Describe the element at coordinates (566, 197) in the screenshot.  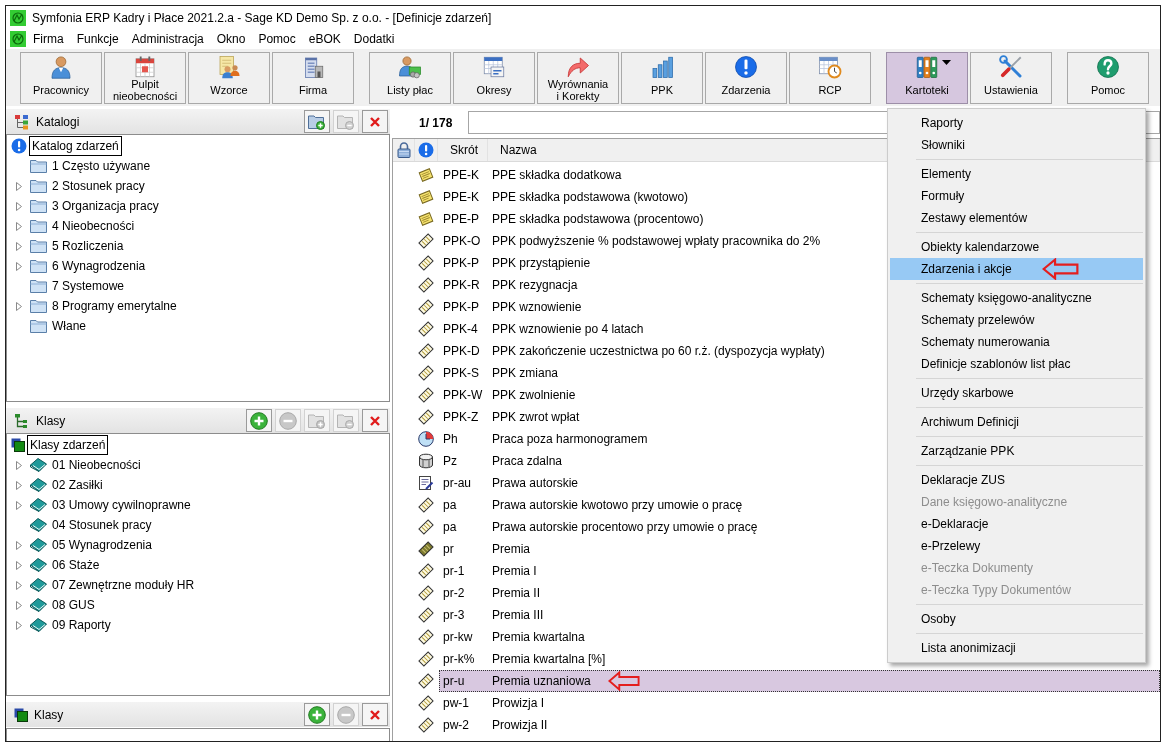
I see `list-row: PPE-K PPE składka podstawowa (kwotowo)` at that location.